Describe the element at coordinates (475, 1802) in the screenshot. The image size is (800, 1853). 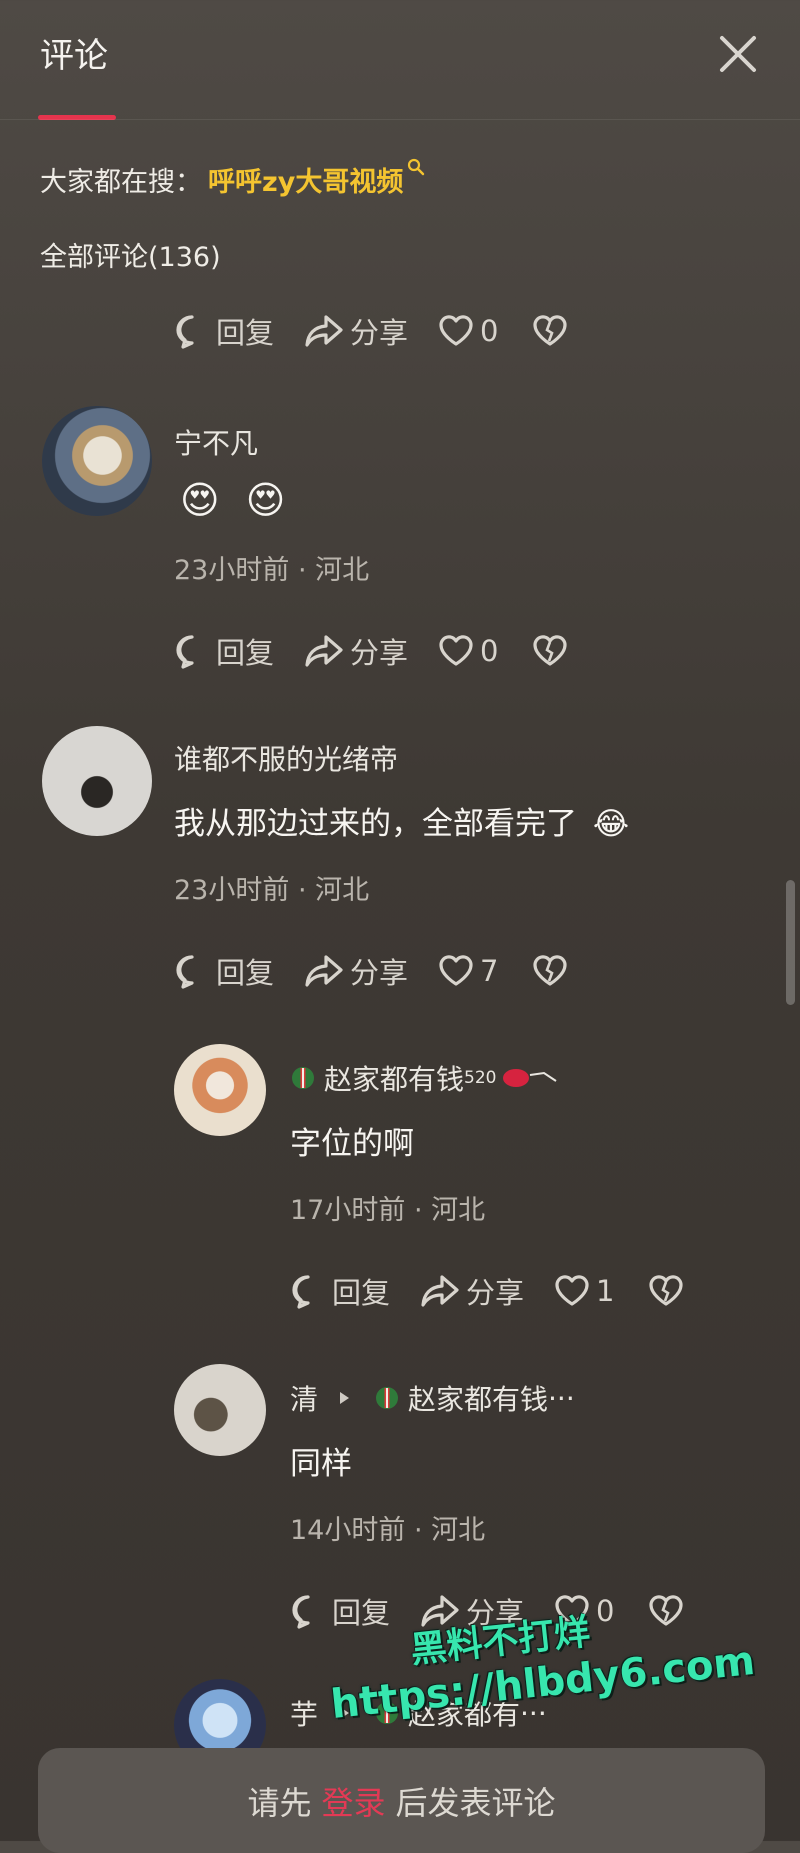
I see `login-prompt-after: 后发表评论` at that location.